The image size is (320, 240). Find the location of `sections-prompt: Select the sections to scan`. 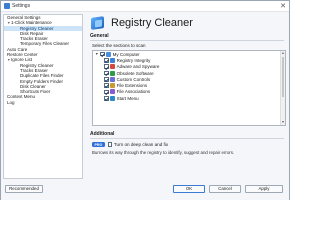

sections-prompt: Select the sections to scan is located at coordinates (119, 45).